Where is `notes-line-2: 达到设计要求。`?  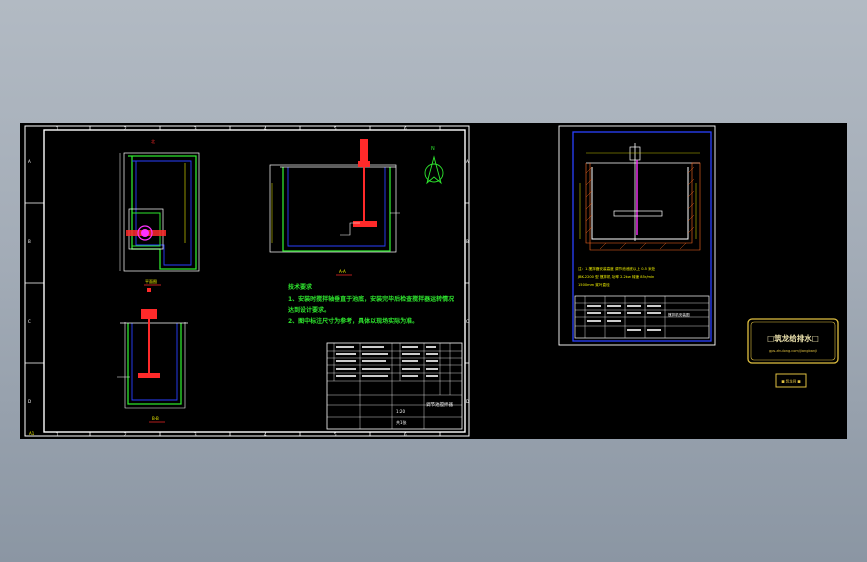 notes-line-2: 达到设计要求。 is located at coordinates (309, 310).